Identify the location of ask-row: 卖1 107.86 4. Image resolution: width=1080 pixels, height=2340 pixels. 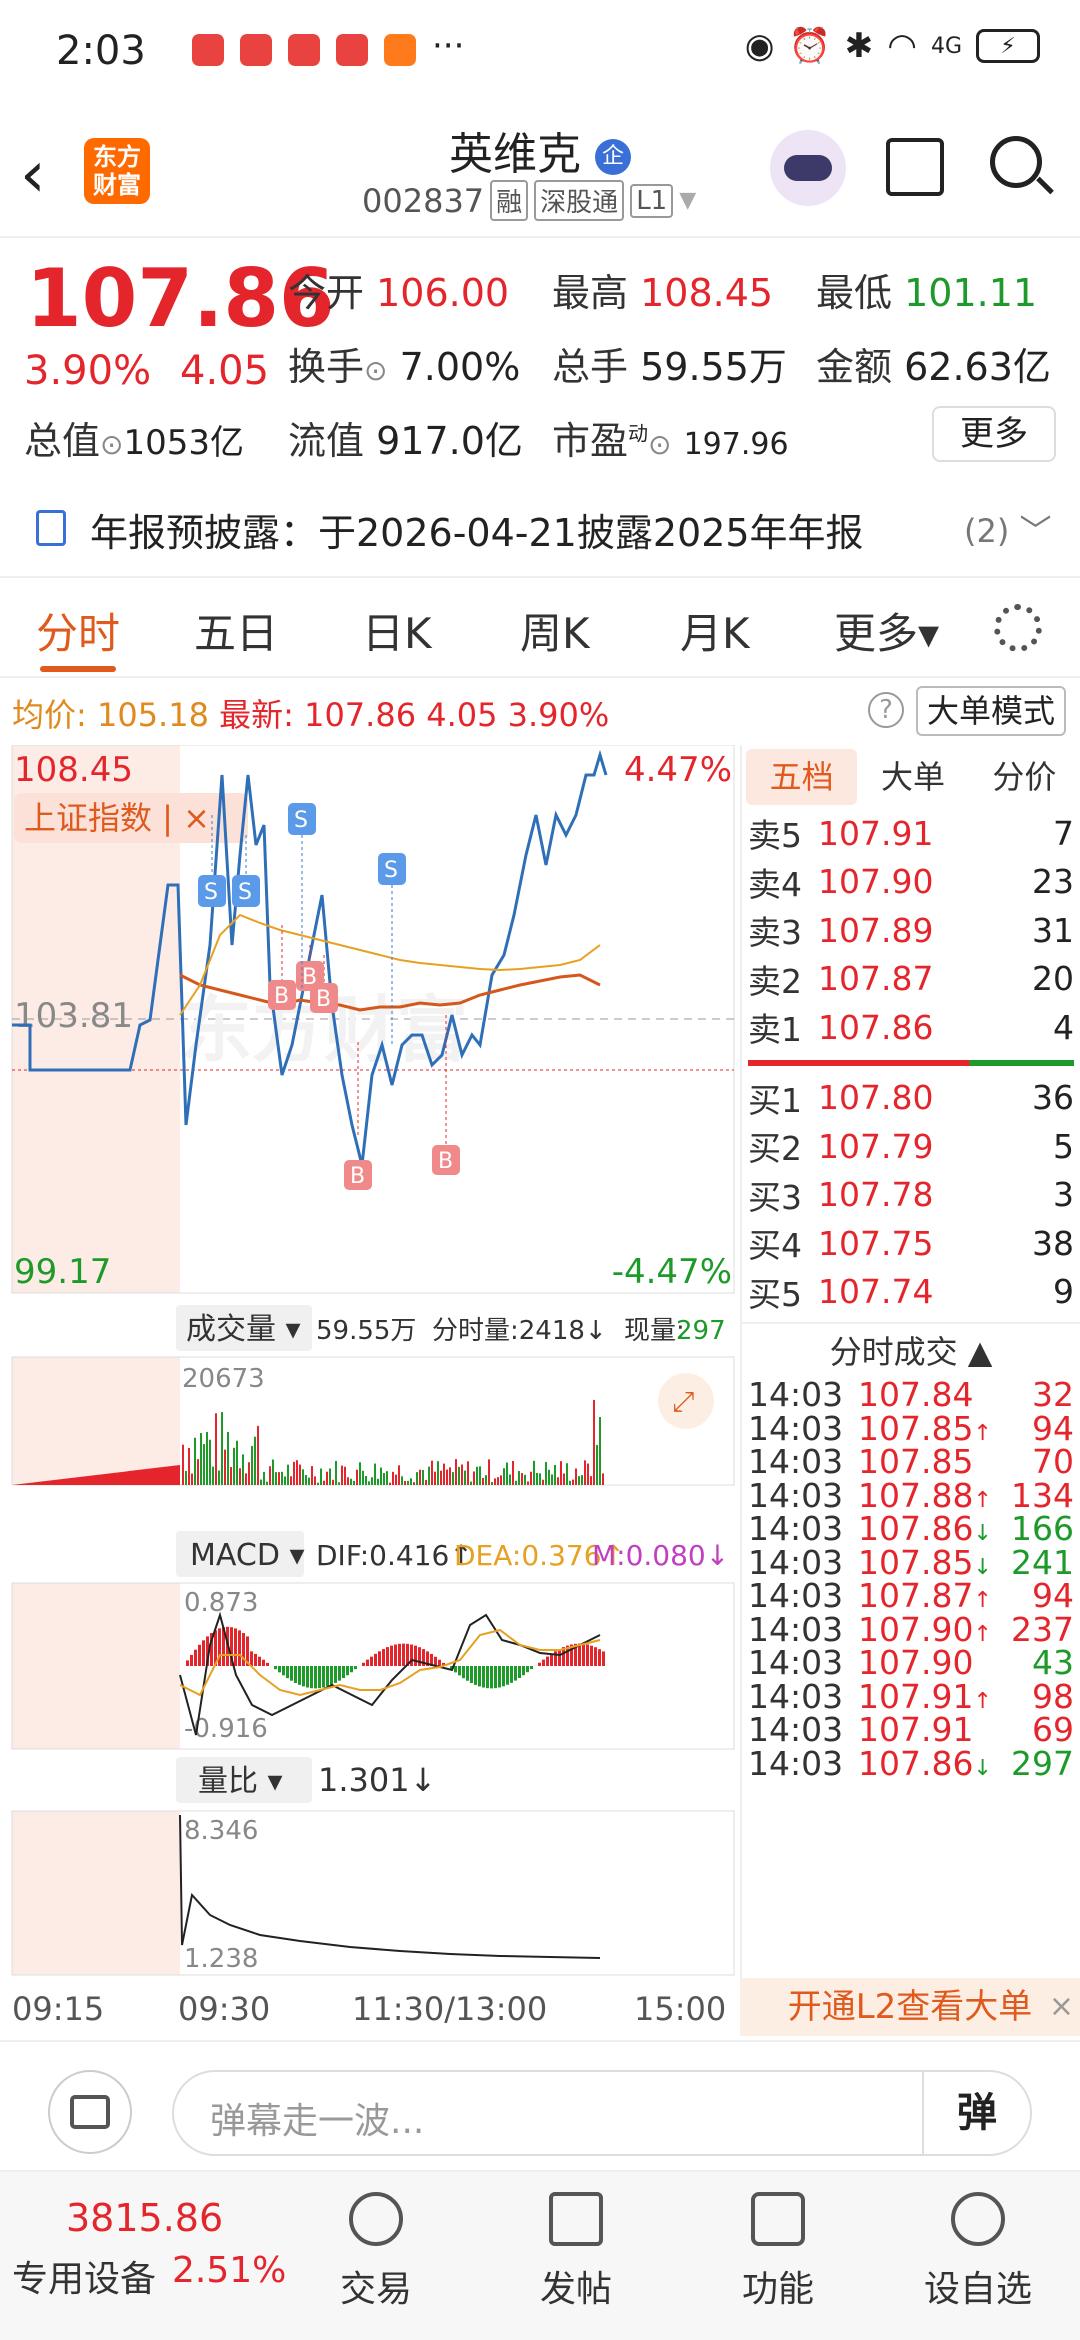
(911, 1027).